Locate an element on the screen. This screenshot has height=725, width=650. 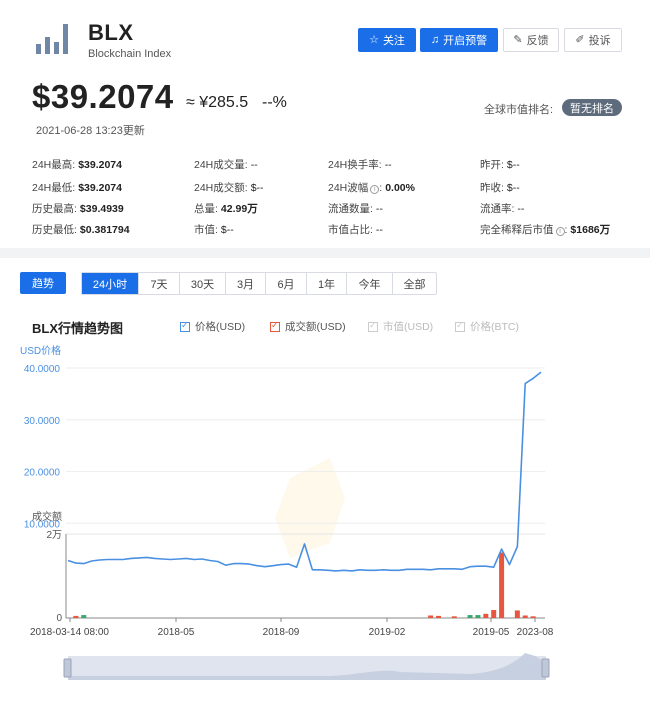
x-tick-label: 2018-03-14 08:00 is located at coordinates (69, 632).